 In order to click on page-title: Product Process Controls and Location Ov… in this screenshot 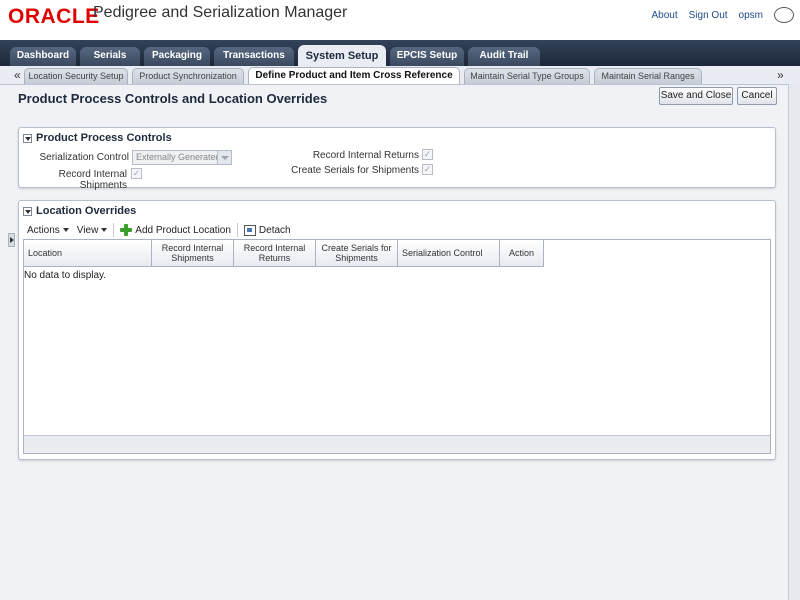, I will do `click(173, 98)`.